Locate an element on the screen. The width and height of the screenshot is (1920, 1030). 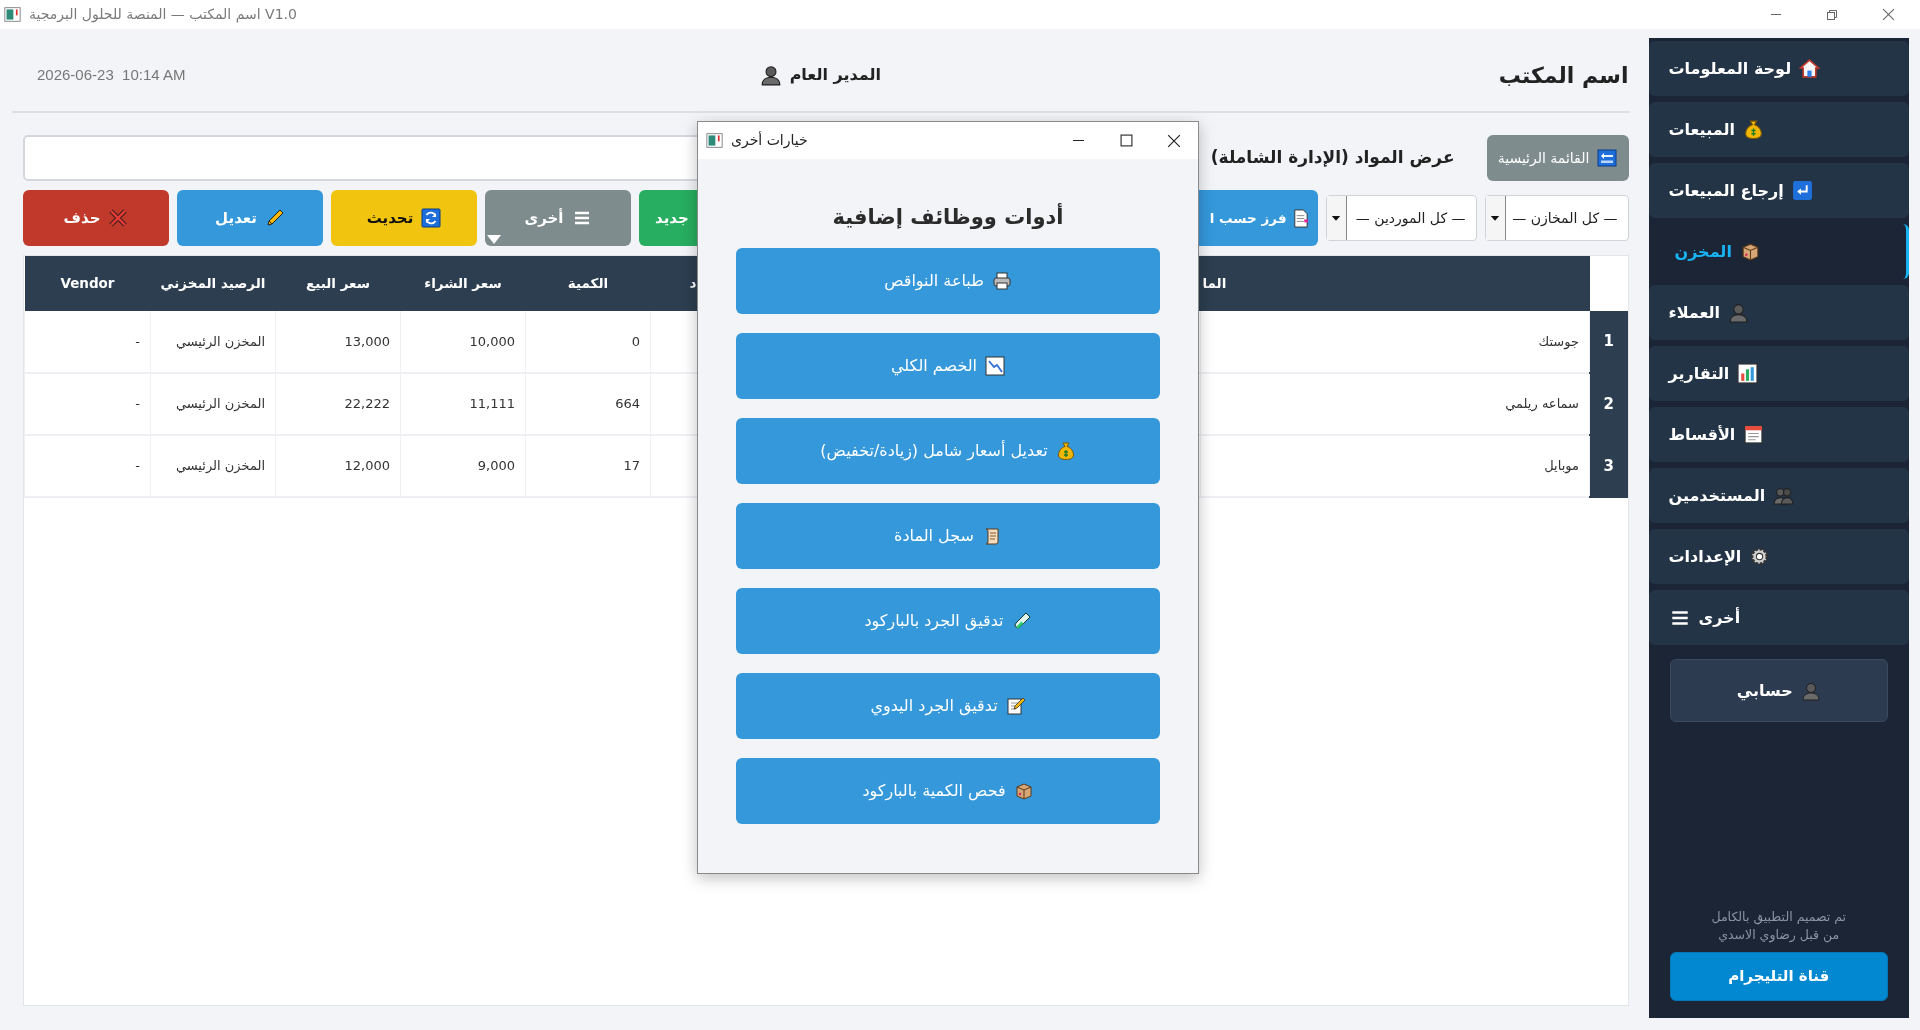
sidebar-item: التقارير is located at coordinates (1778, 373).